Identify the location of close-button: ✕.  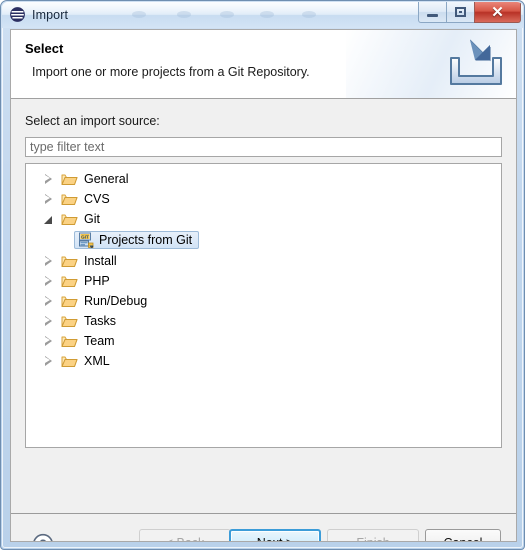
(497, 12).